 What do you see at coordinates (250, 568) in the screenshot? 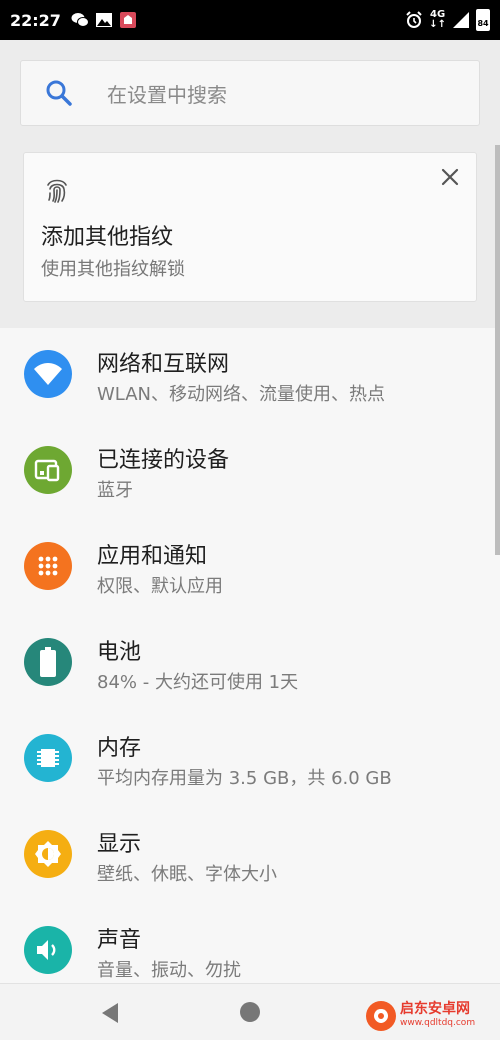
I see `settings-item-apps: 应用和通知 权限、默认应用` at bounding box center [250, 568].